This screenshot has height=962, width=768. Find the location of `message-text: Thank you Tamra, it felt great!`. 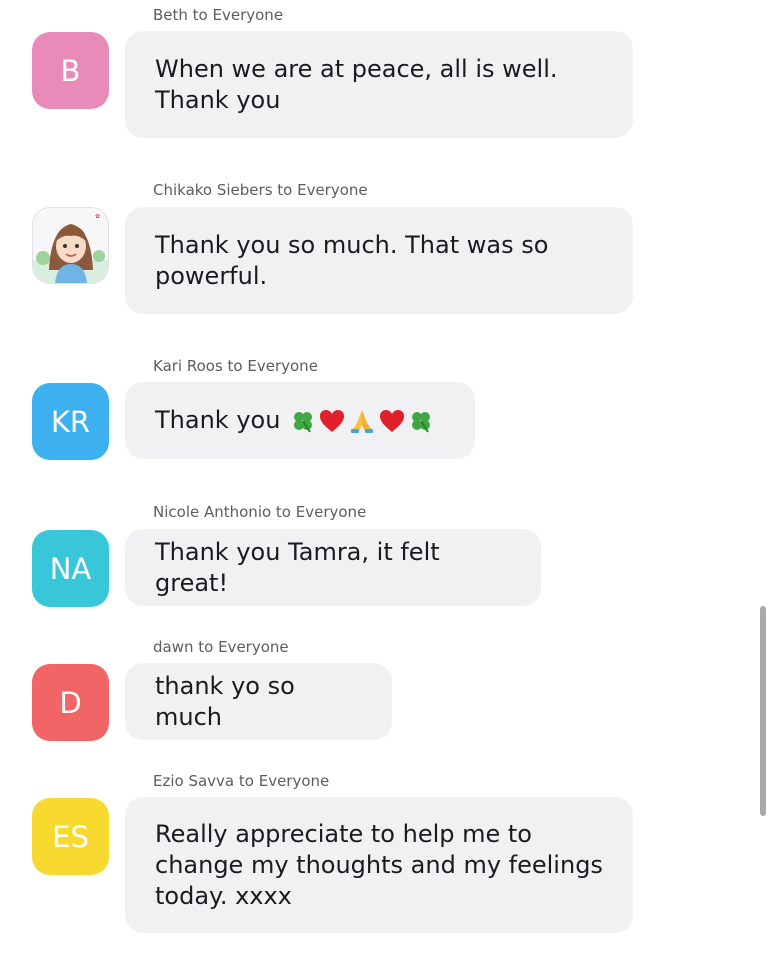

message-text: Thank you Tamra, it felt great! is located at coordinates (301, 567).